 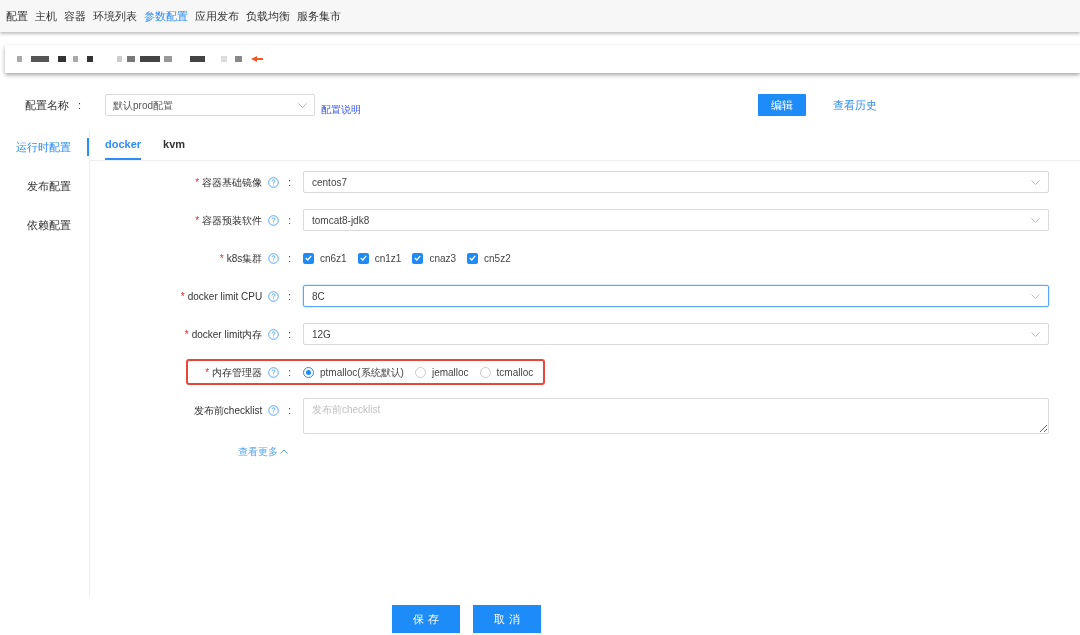 I want to click on field-label: 发布前checklist, so click(x=228, y=410).